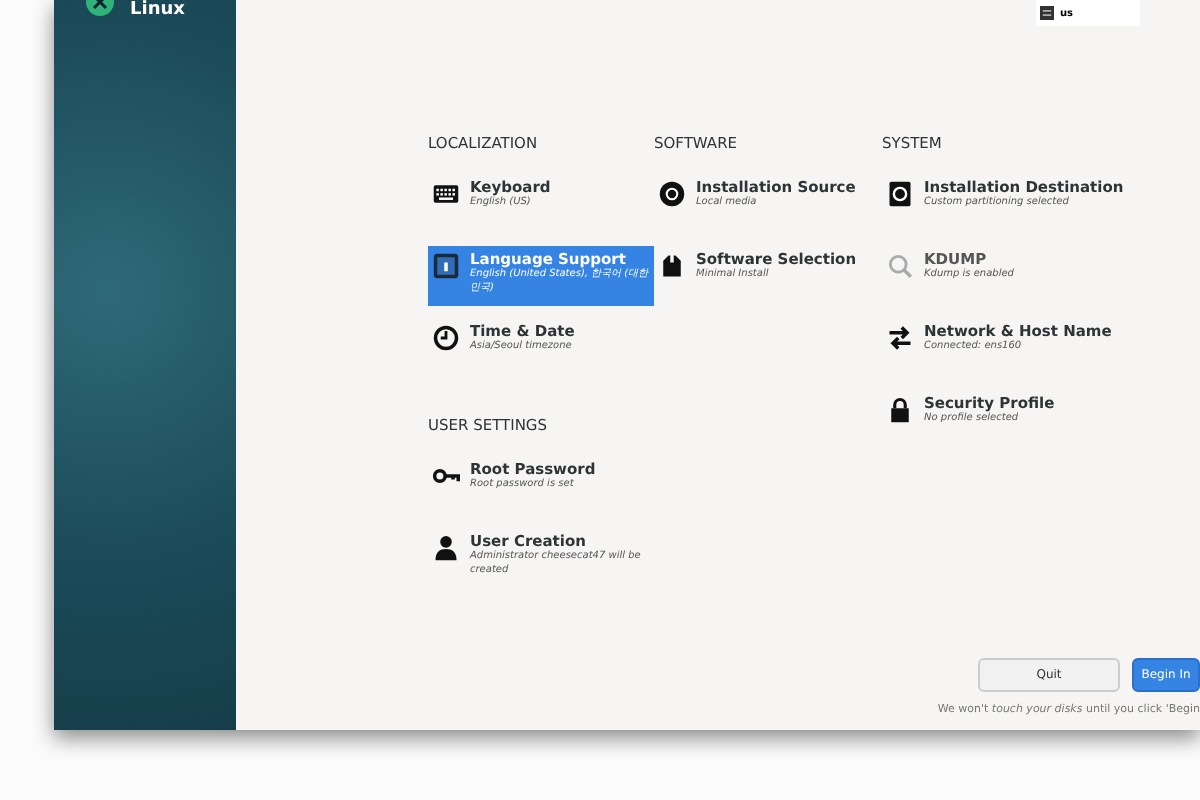 The height and width of the screenshot is (800, 1200). What do you see at coordinates (900, 338) in the screenshot?
I see `arrows-icon` at bounding box center [900, 338].